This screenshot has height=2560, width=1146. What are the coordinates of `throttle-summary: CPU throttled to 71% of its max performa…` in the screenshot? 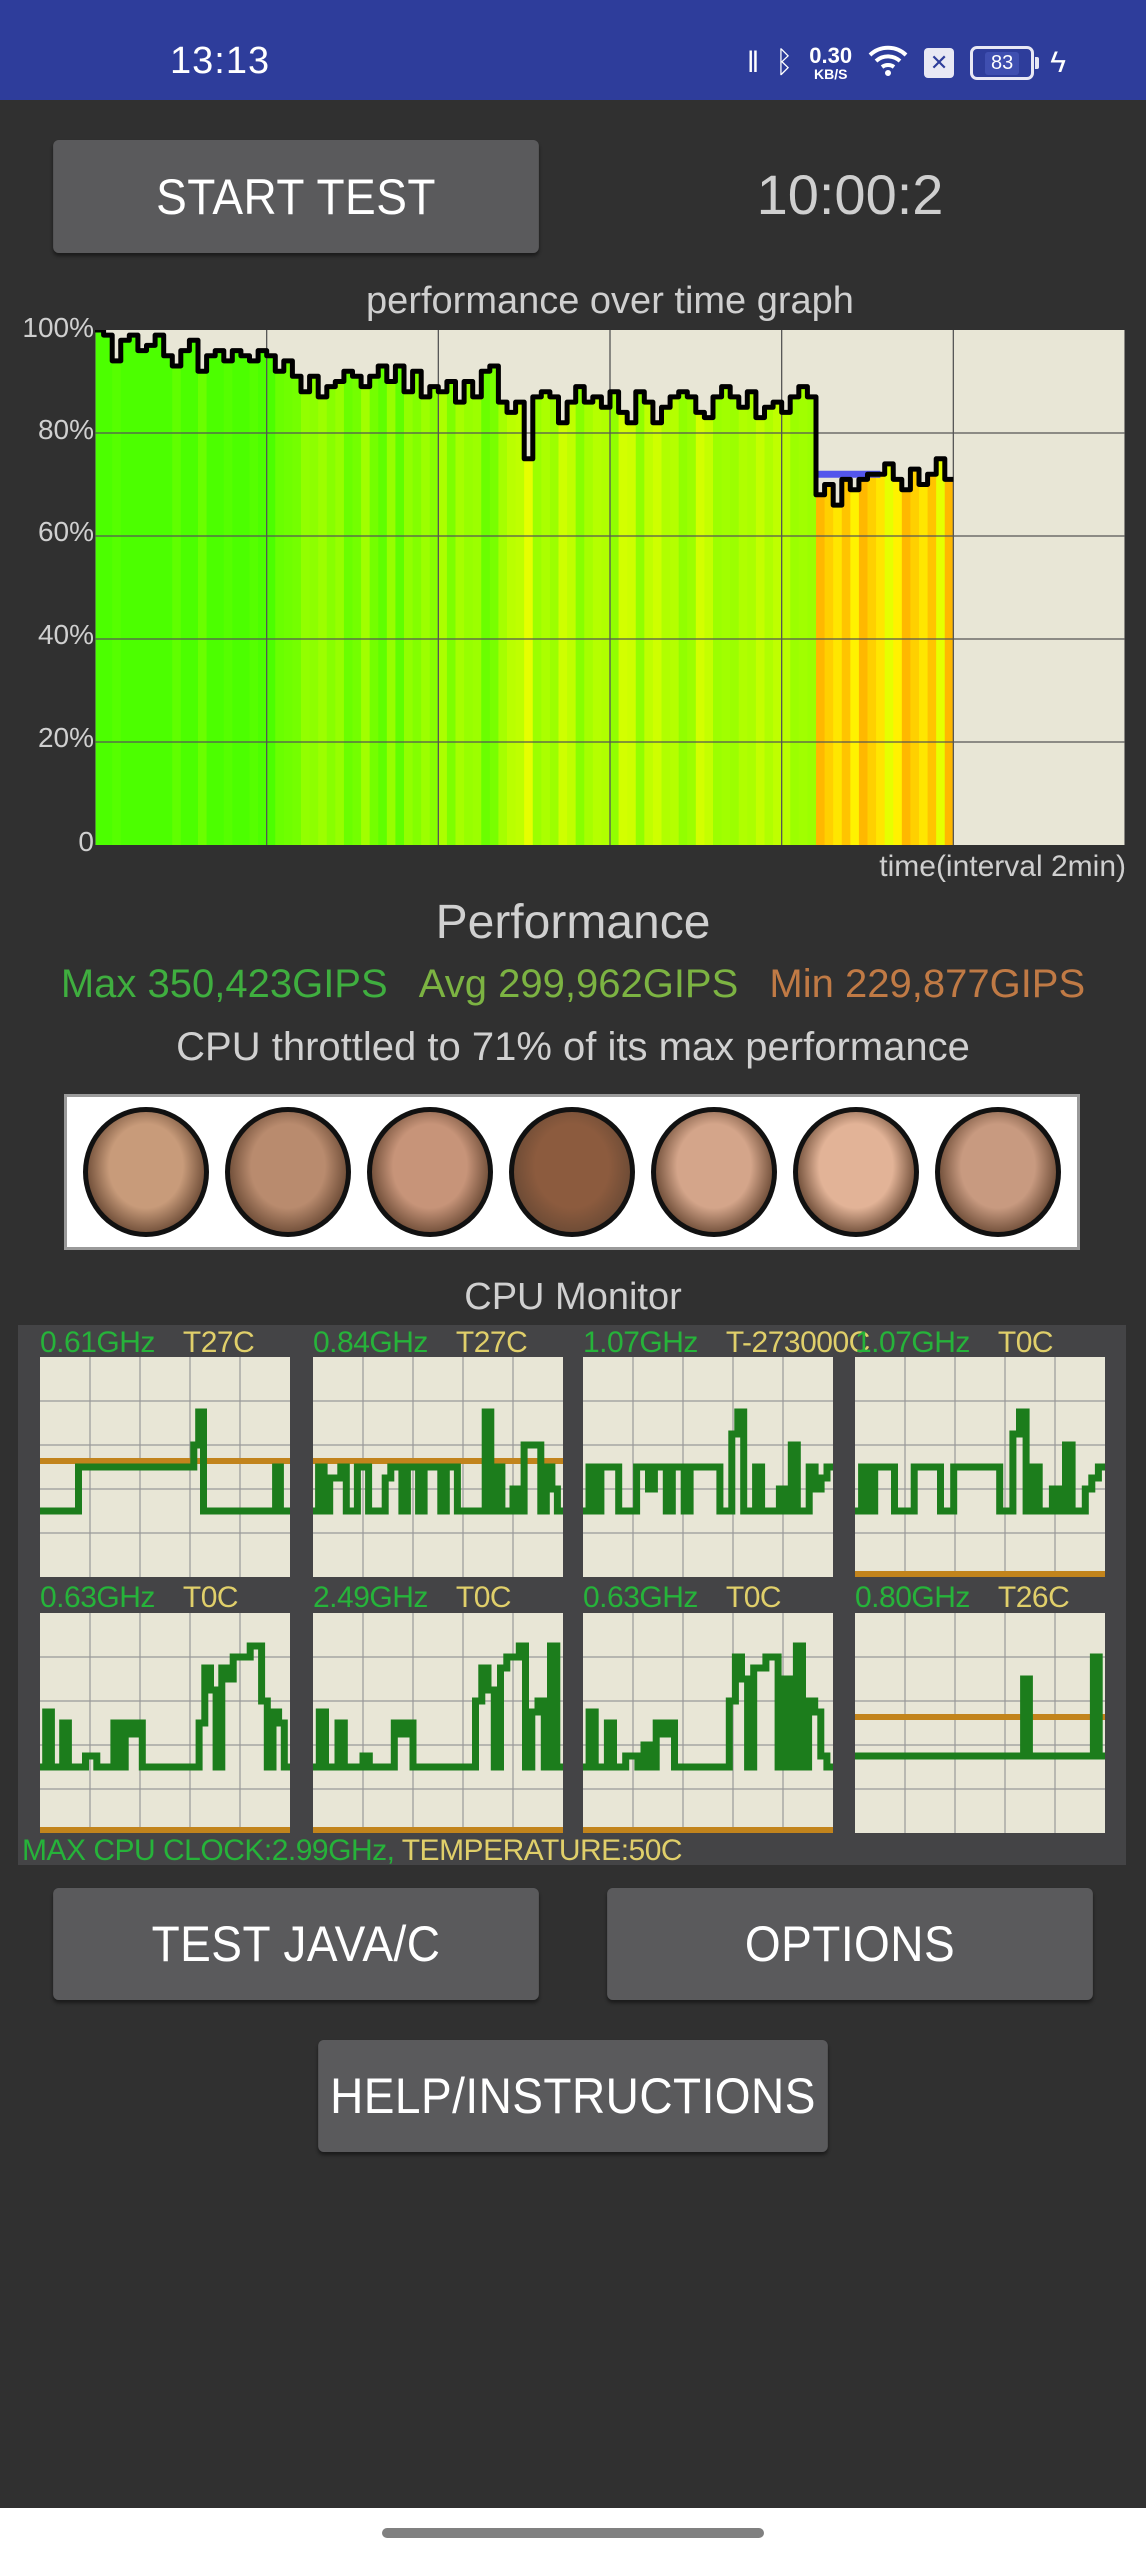 It's located at (573, 1047).